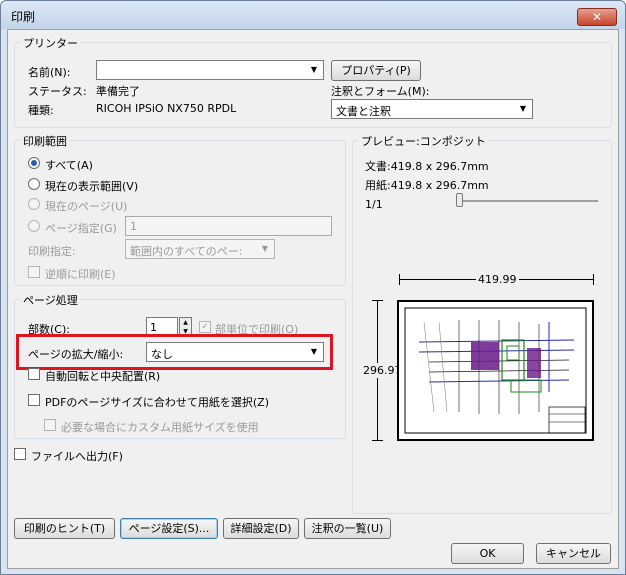 Image resolution: width=626 pixels, height=575 pixels. I want to click on range-pages-radio, so click(34, 226).